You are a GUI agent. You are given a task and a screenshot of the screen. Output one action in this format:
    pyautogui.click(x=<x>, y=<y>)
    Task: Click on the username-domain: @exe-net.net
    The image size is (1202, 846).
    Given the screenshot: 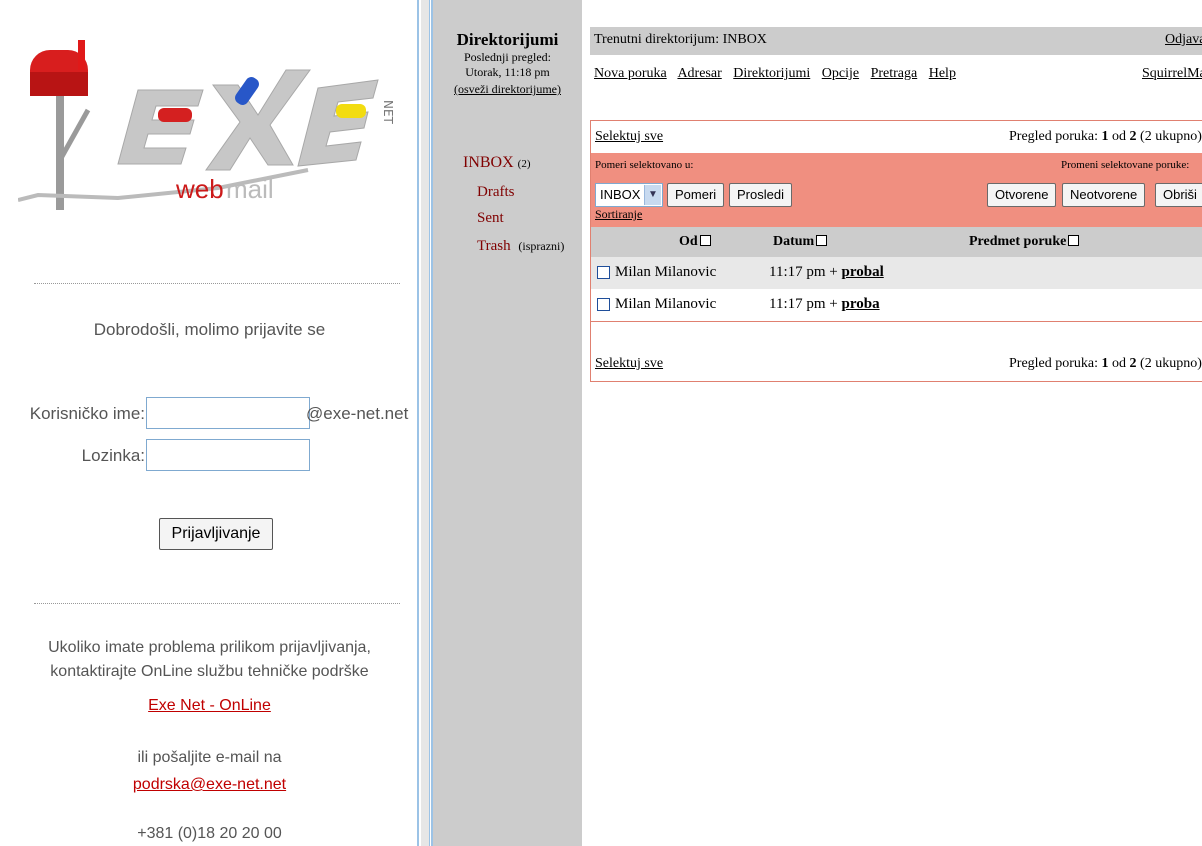 What is the action you would take?
    pyautogui.click(x=357, y=413)
    